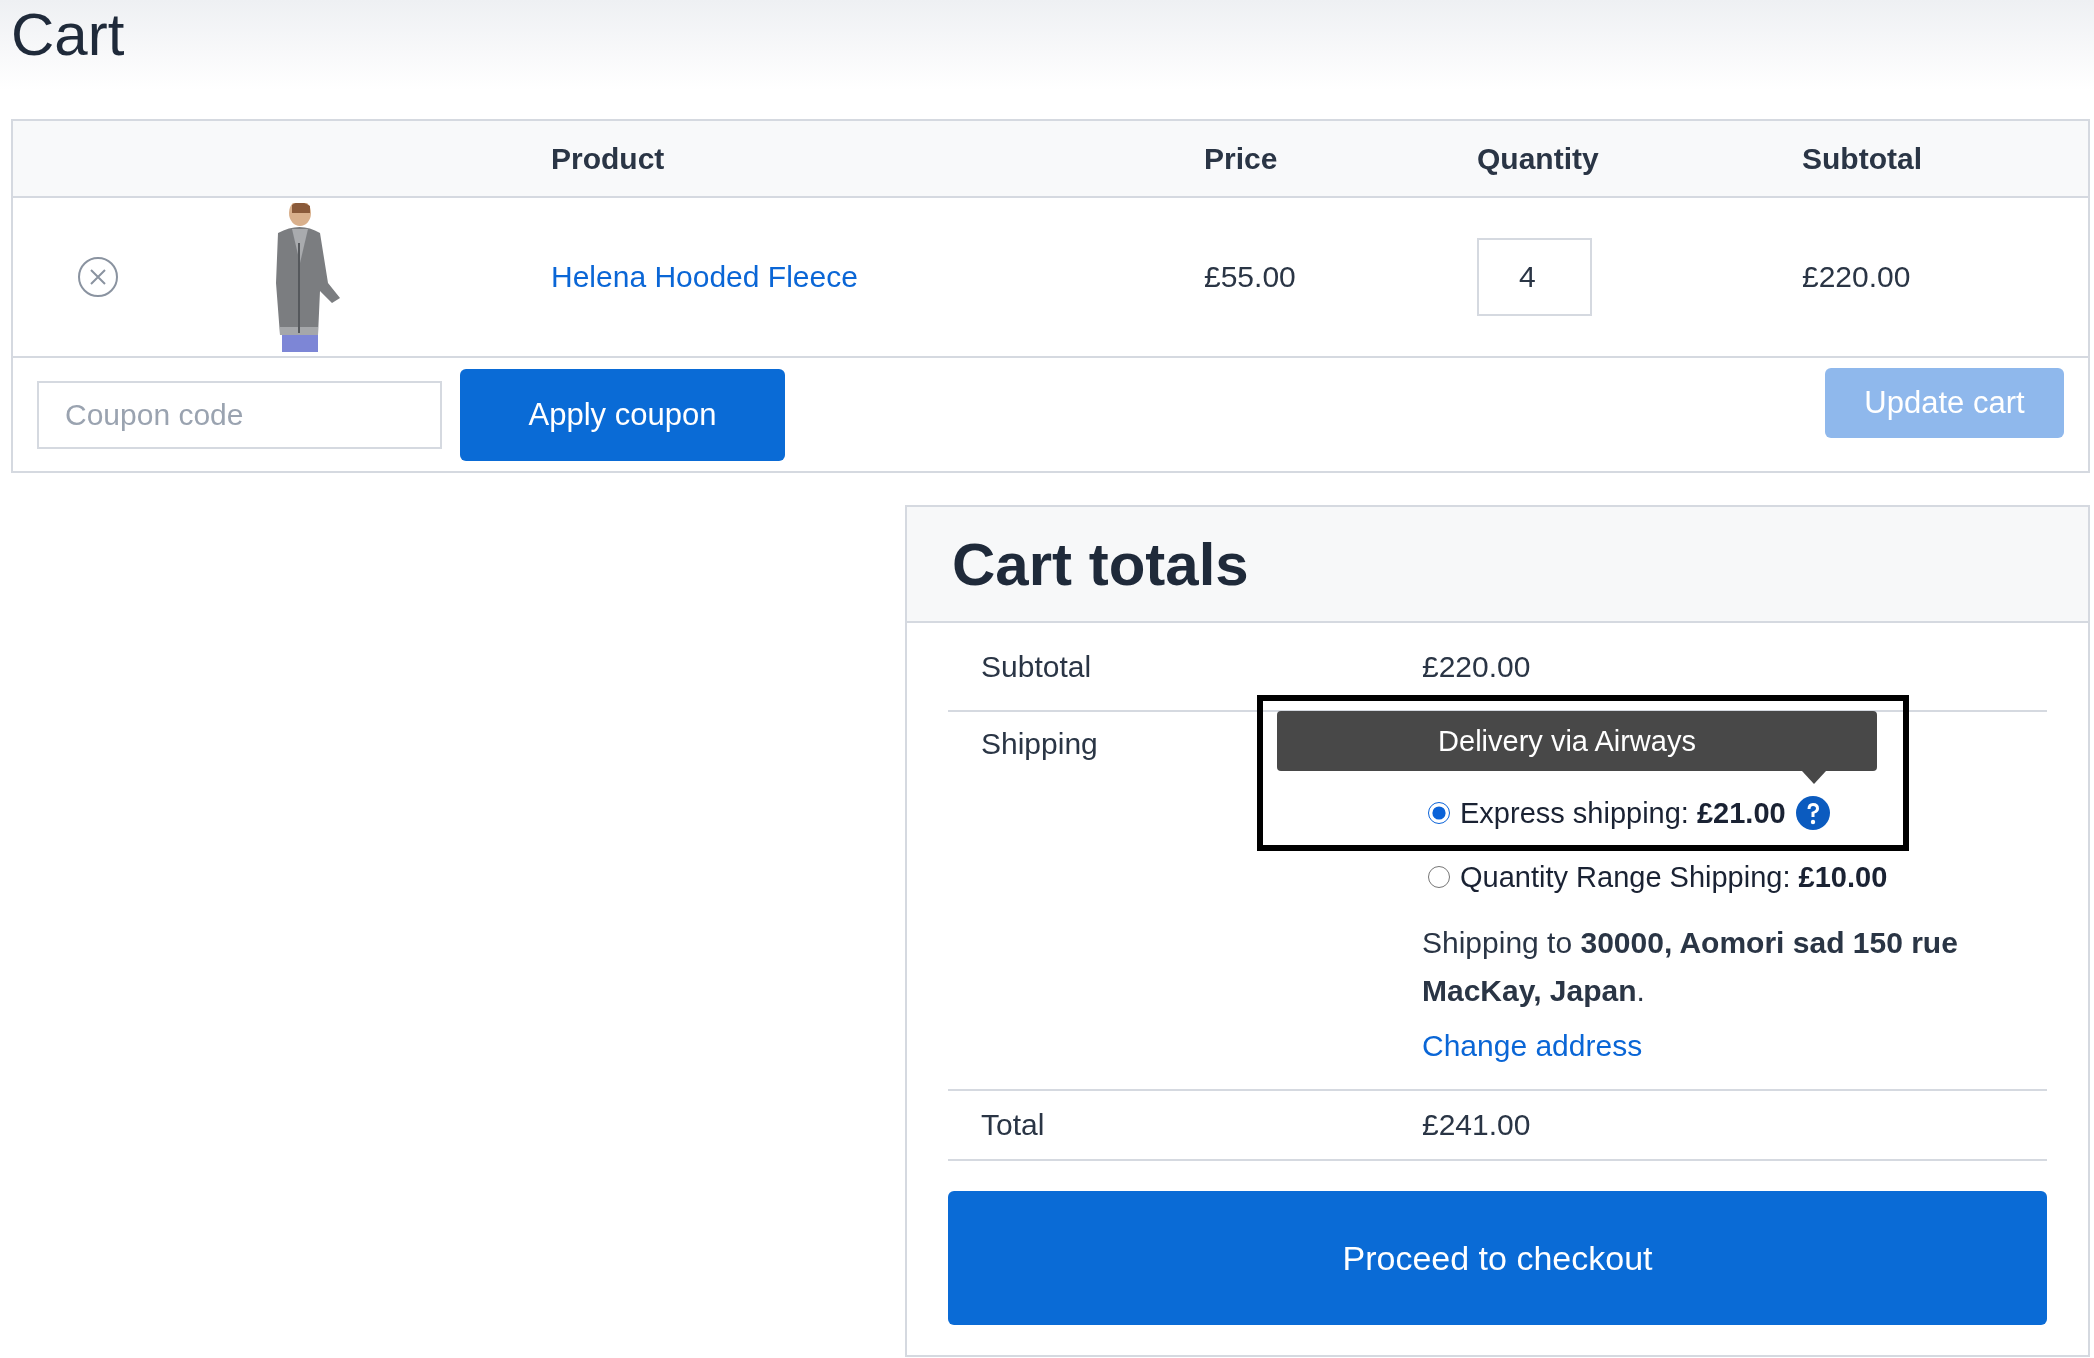 This screenshot has height=1358, width=2094. Describe the element at coordinates (1497, 1258) in the screenshot. I see `checkout-button: Proceed to checkout` at that location.